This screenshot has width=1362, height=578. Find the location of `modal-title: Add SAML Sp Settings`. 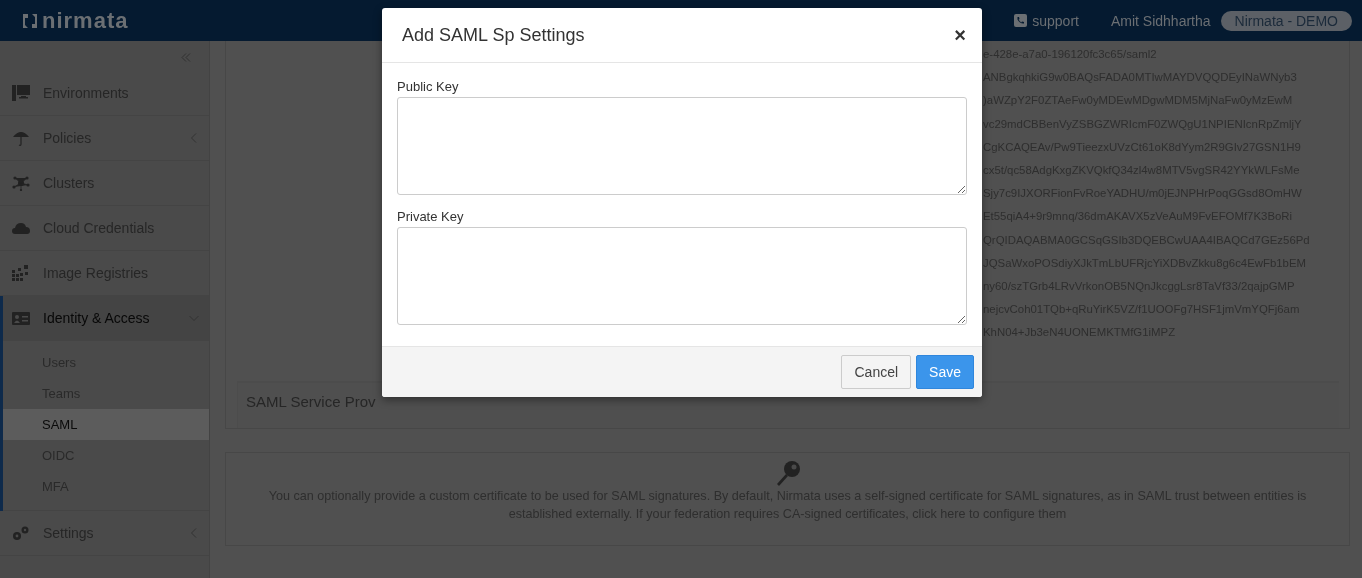

modal-title: Add SAML Sp Settings is located at coordinates (493, 35).